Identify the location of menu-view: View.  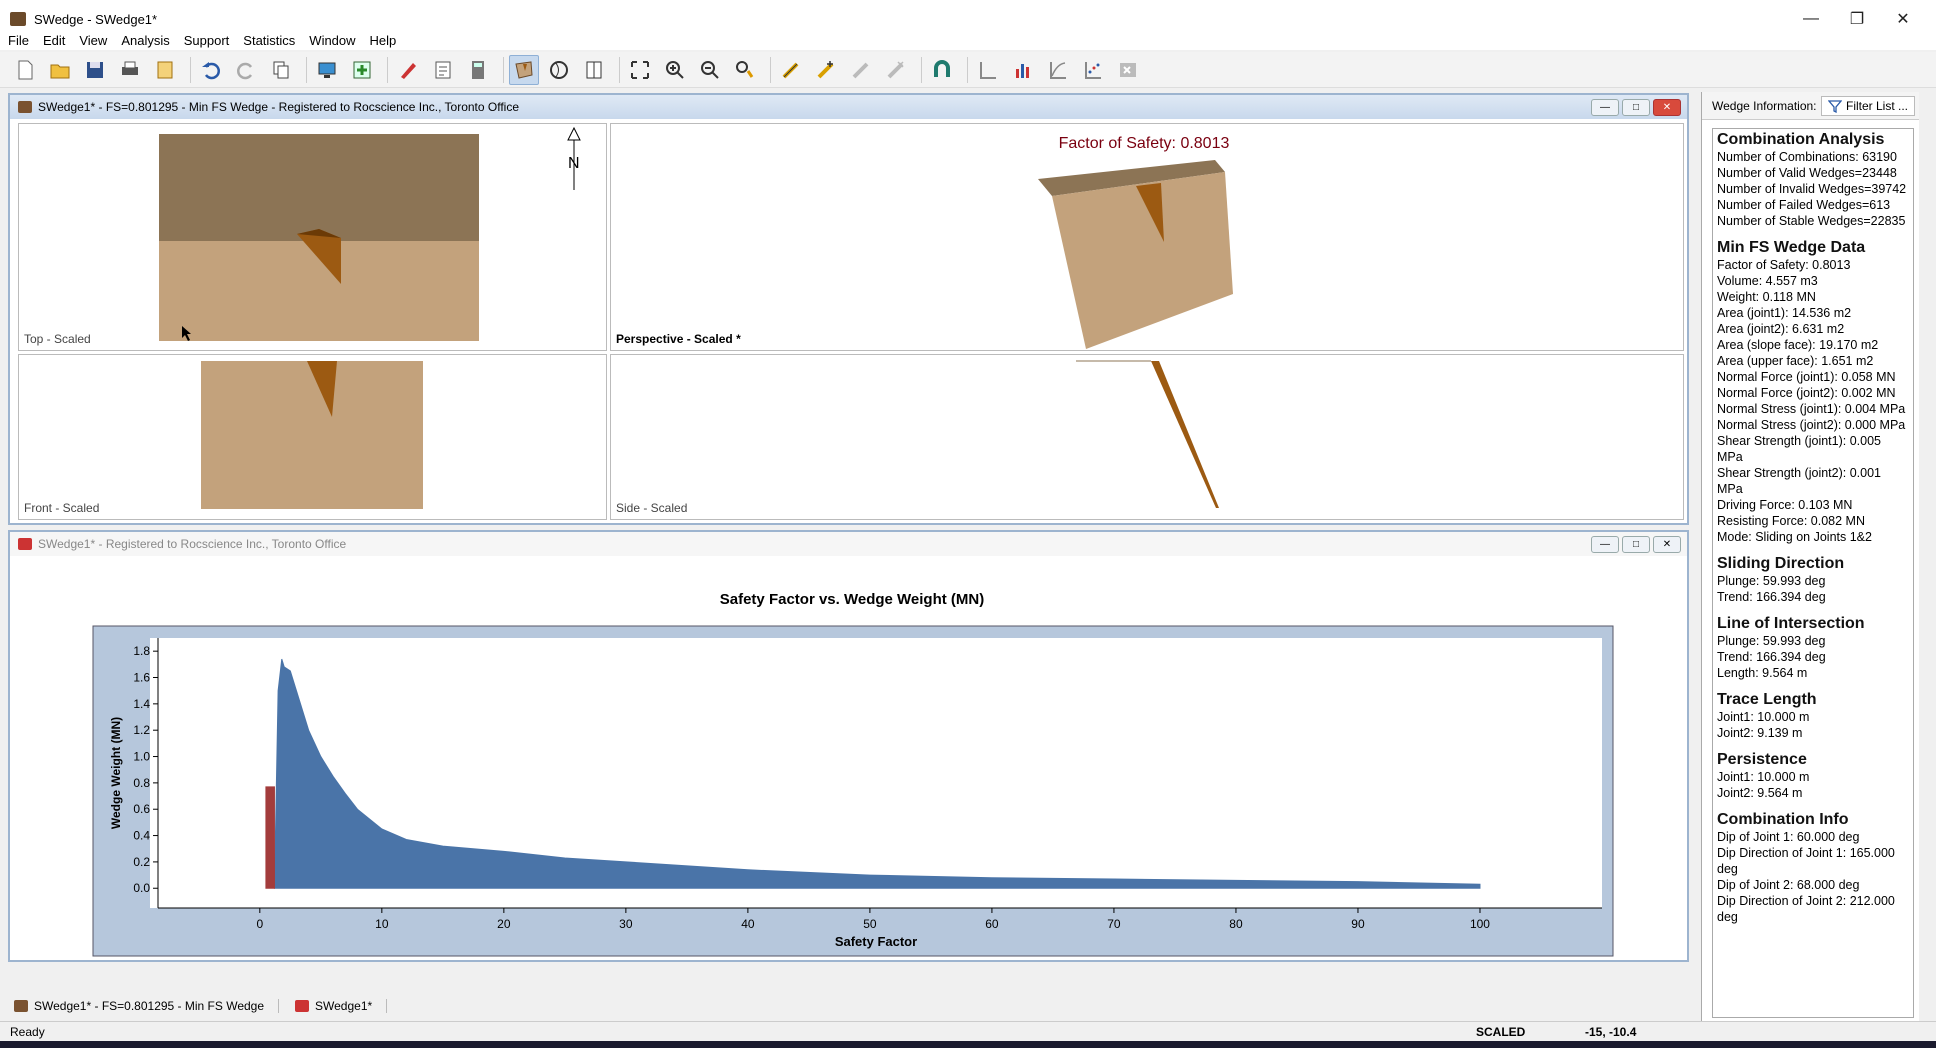
(93, 40).